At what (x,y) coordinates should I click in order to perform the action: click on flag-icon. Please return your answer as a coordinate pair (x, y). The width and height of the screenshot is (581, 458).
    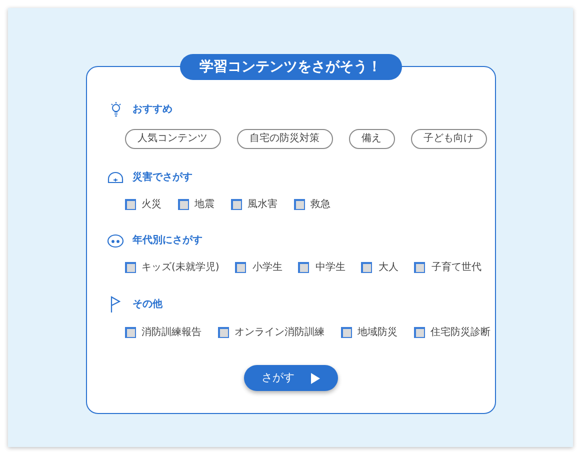
    Looking at the image, I should click on (115, 304).